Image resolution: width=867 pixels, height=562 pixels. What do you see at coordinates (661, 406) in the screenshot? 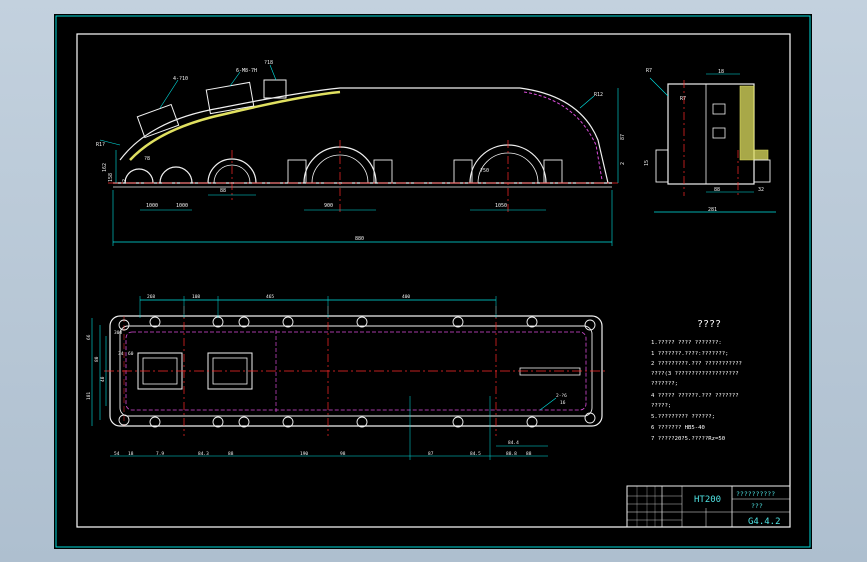
I see `tech-line: ?????;` at bounding box center [661, 406].